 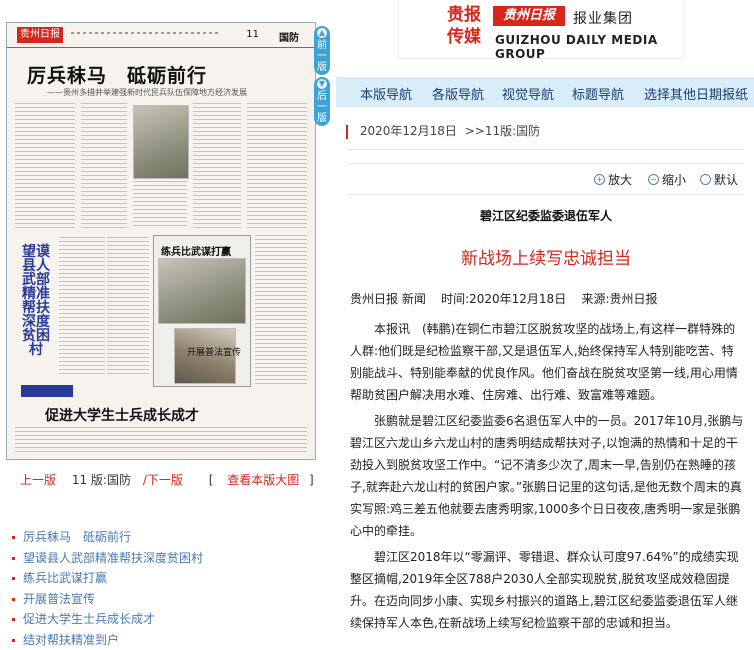 I want to click on paper-caption: 开展普法宣传, so click(x=214, y=351).